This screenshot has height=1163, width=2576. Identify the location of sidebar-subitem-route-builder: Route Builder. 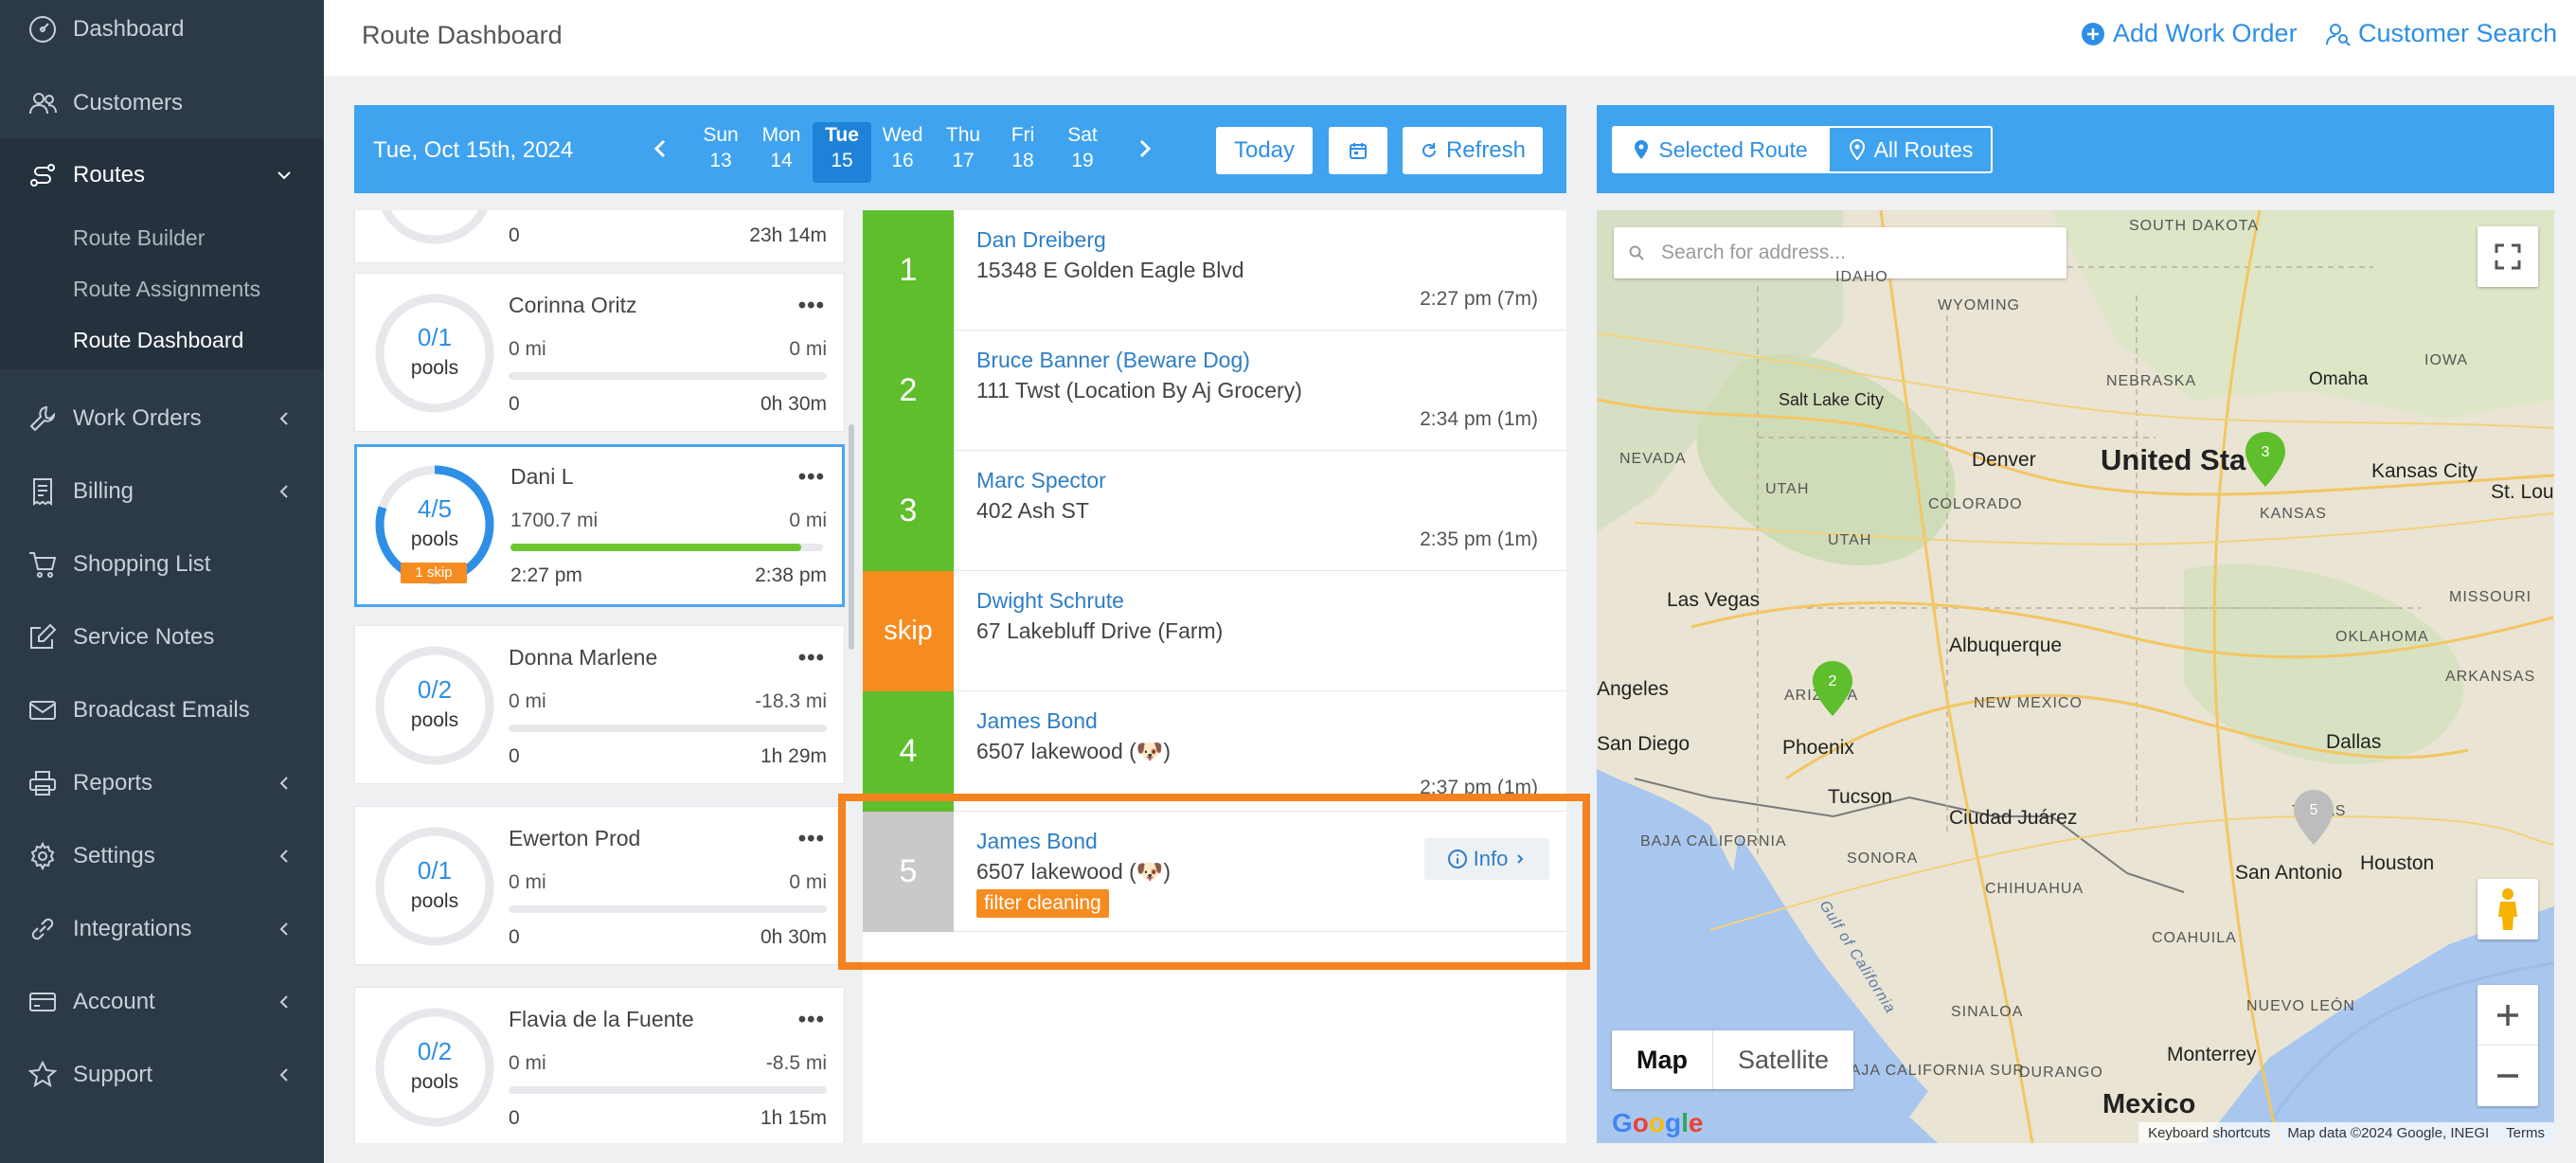
(139, 238).